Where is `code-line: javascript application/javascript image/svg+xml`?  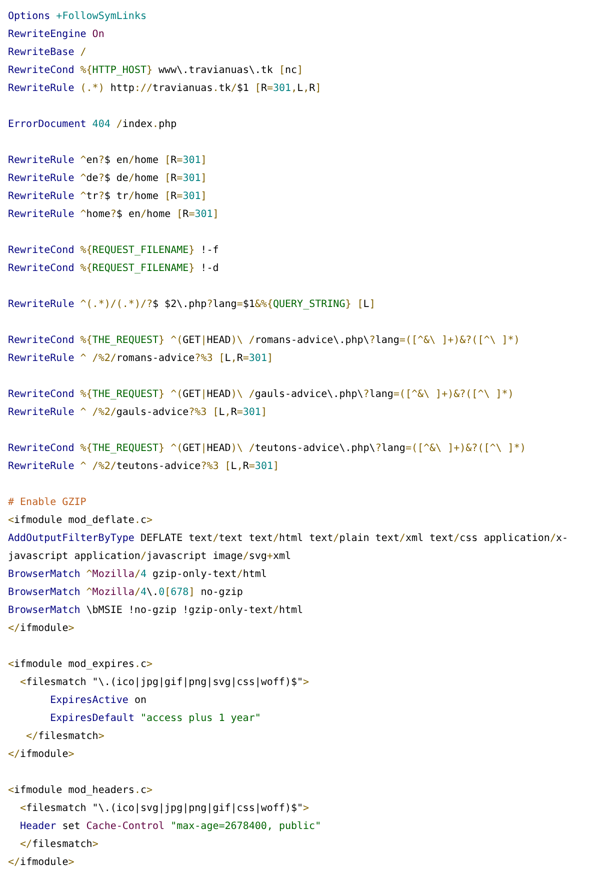 code-line: javascript application/javascript image/svg+xml is located at coordinates (149, 557).